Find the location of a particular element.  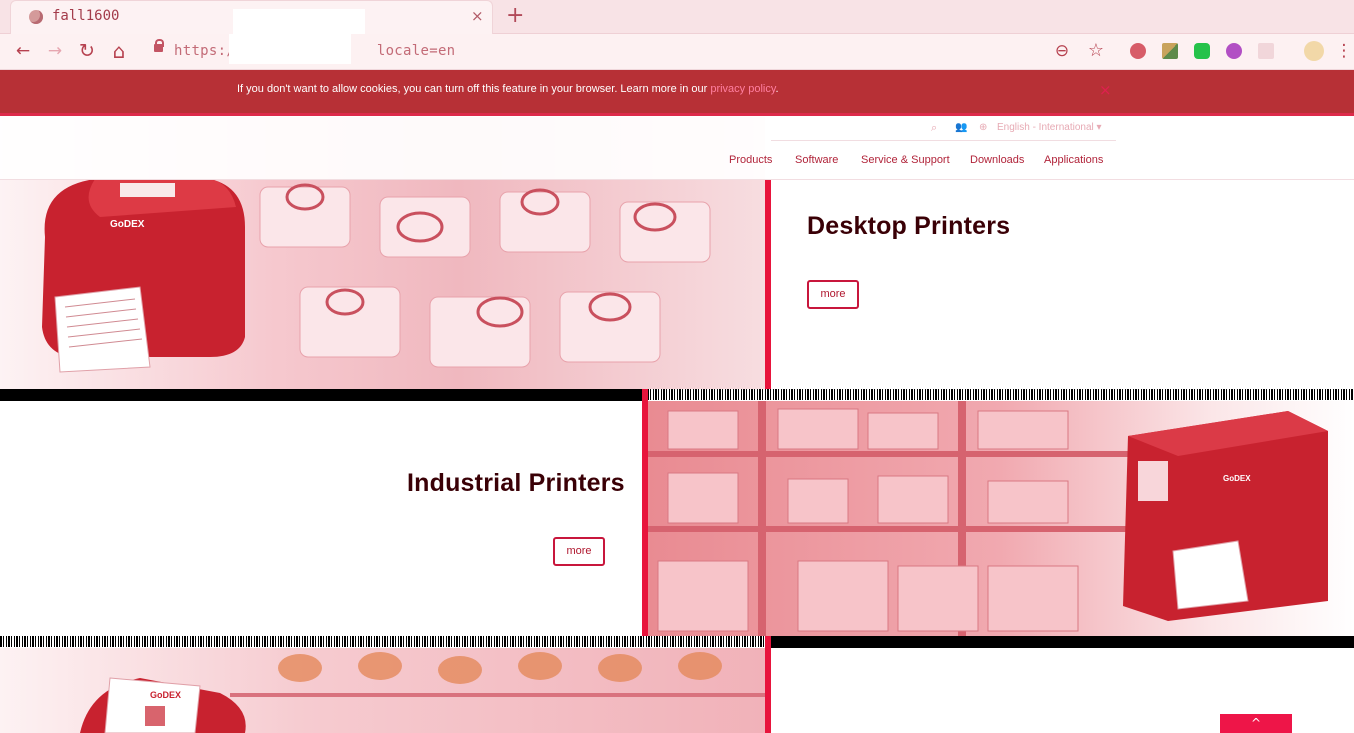

nav-software: Software is located at coordinates (816, 160).